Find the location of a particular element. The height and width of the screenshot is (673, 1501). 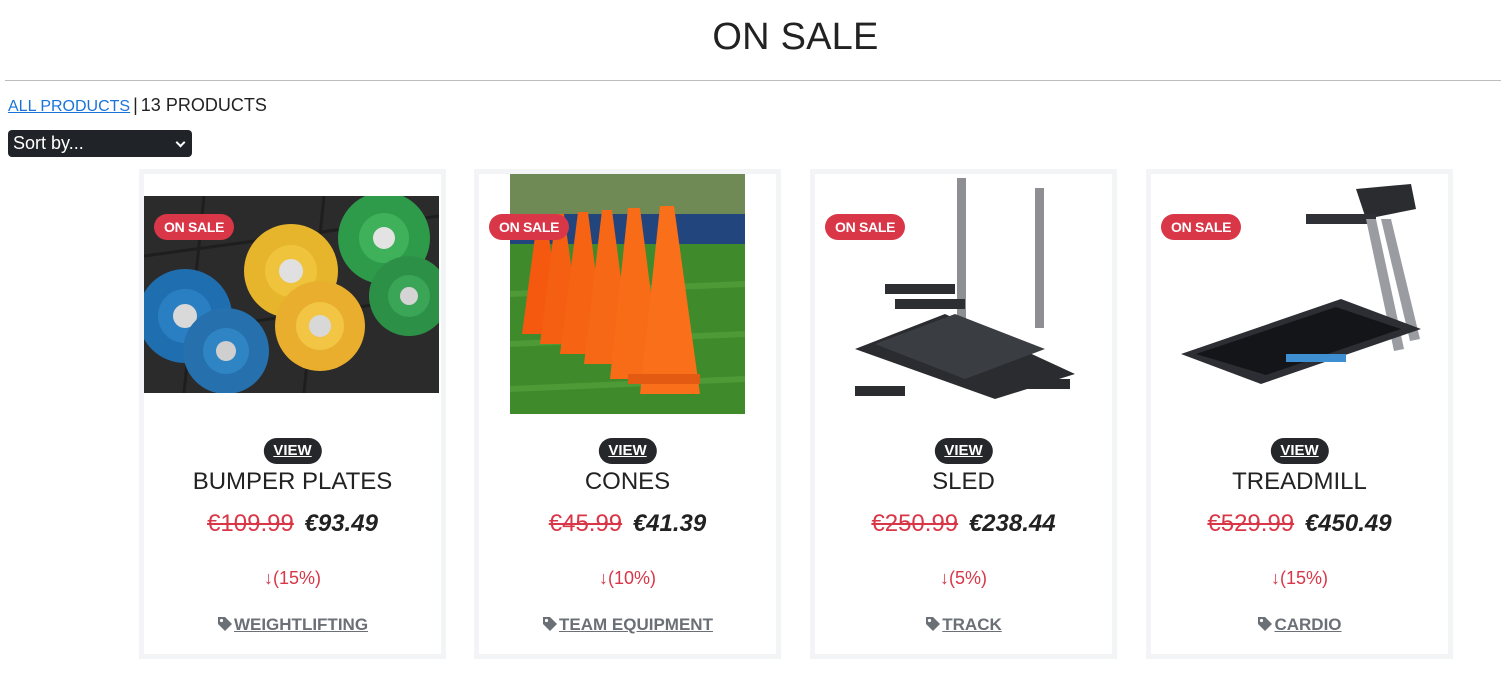

original-price: €250.99 is located at coordinates (915, 523).